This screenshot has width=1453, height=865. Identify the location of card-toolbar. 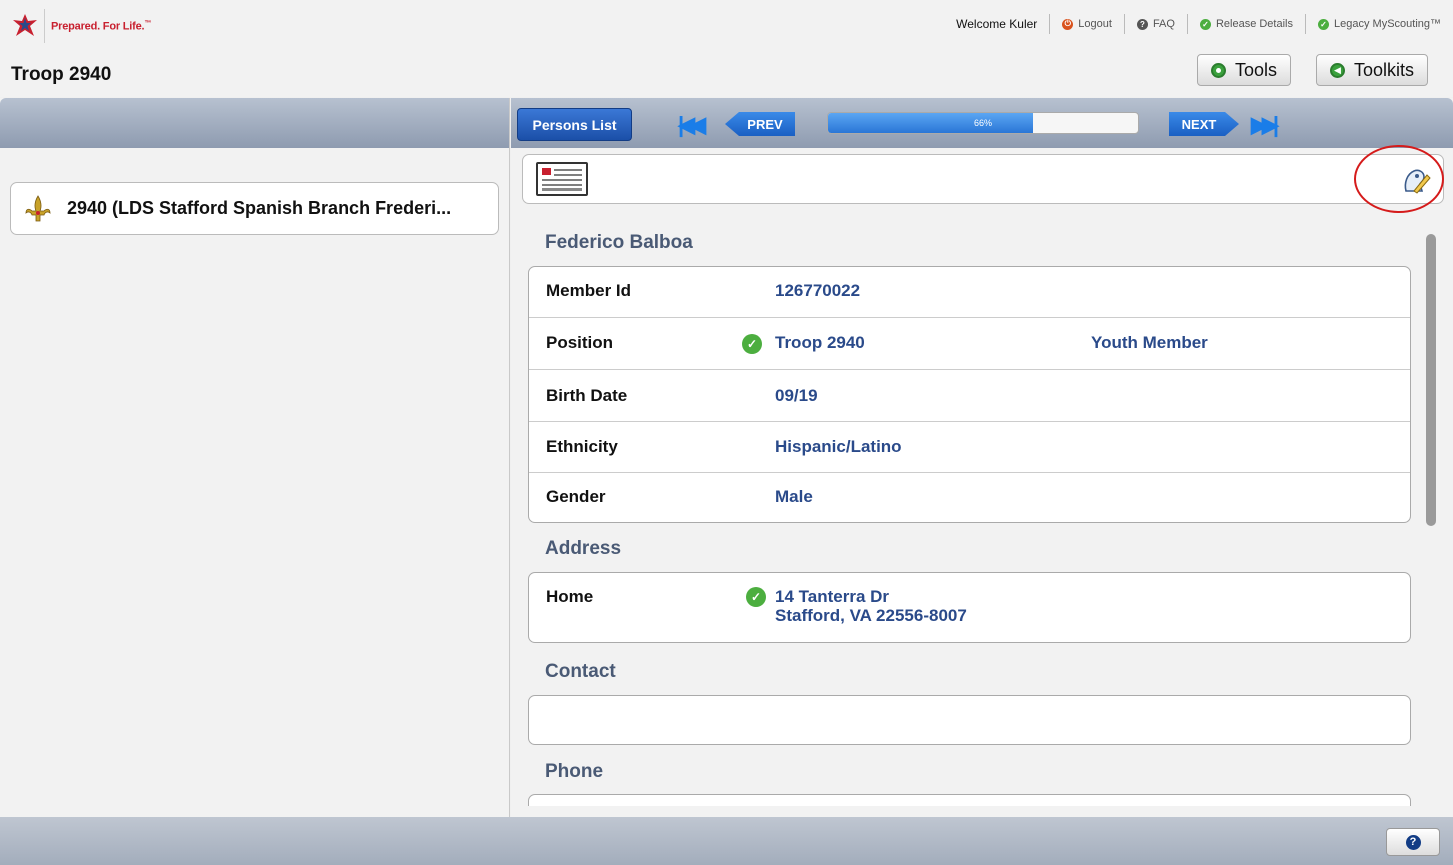
(983, 179).